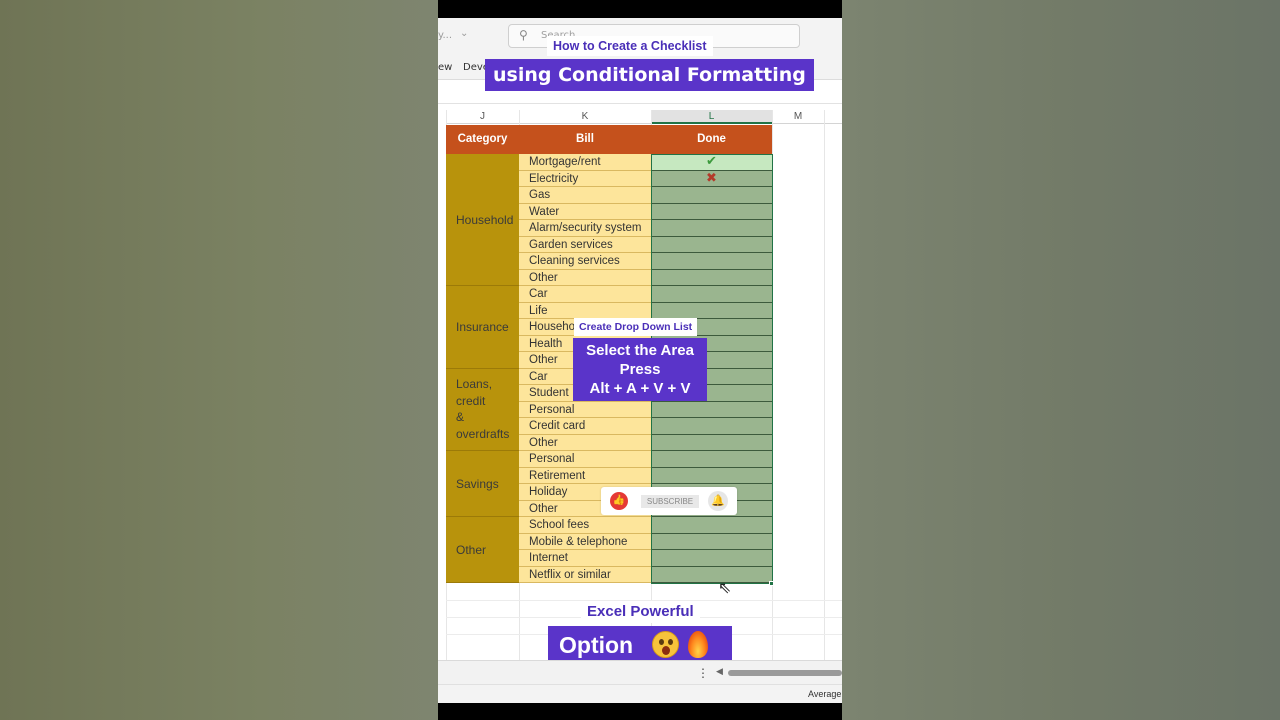 This screenshot has width=1280, height=720. What do you see at coordinates (471, 549) in the screenshot?
I see `category-label: Other` at bounding box center [471, 549].